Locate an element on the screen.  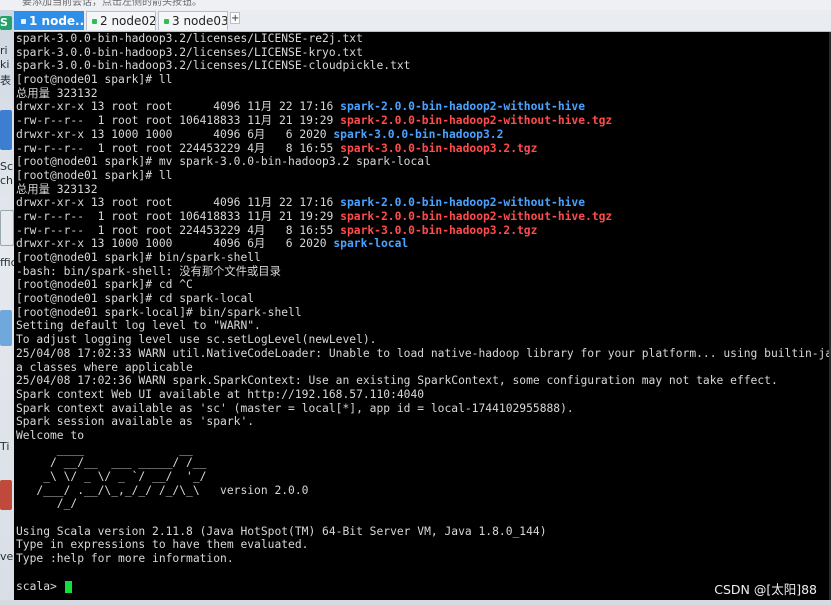
terminal-text: / __/__ ___ _____/ /__ is located at coordinates (111, 463).